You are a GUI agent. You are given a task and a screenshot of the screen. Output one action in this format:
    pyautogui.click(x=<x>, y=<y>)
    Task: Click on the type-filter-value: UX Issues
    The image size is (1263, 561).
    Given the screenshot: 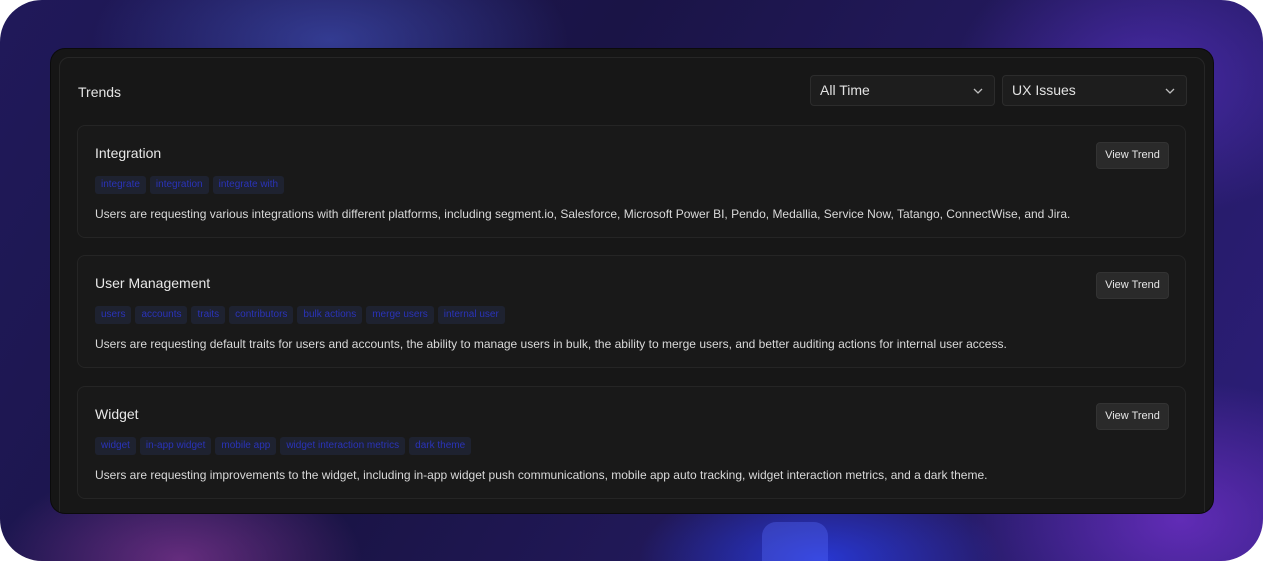 What is the action you would take?
    pyautogui.click(x=1044, y=90)
    